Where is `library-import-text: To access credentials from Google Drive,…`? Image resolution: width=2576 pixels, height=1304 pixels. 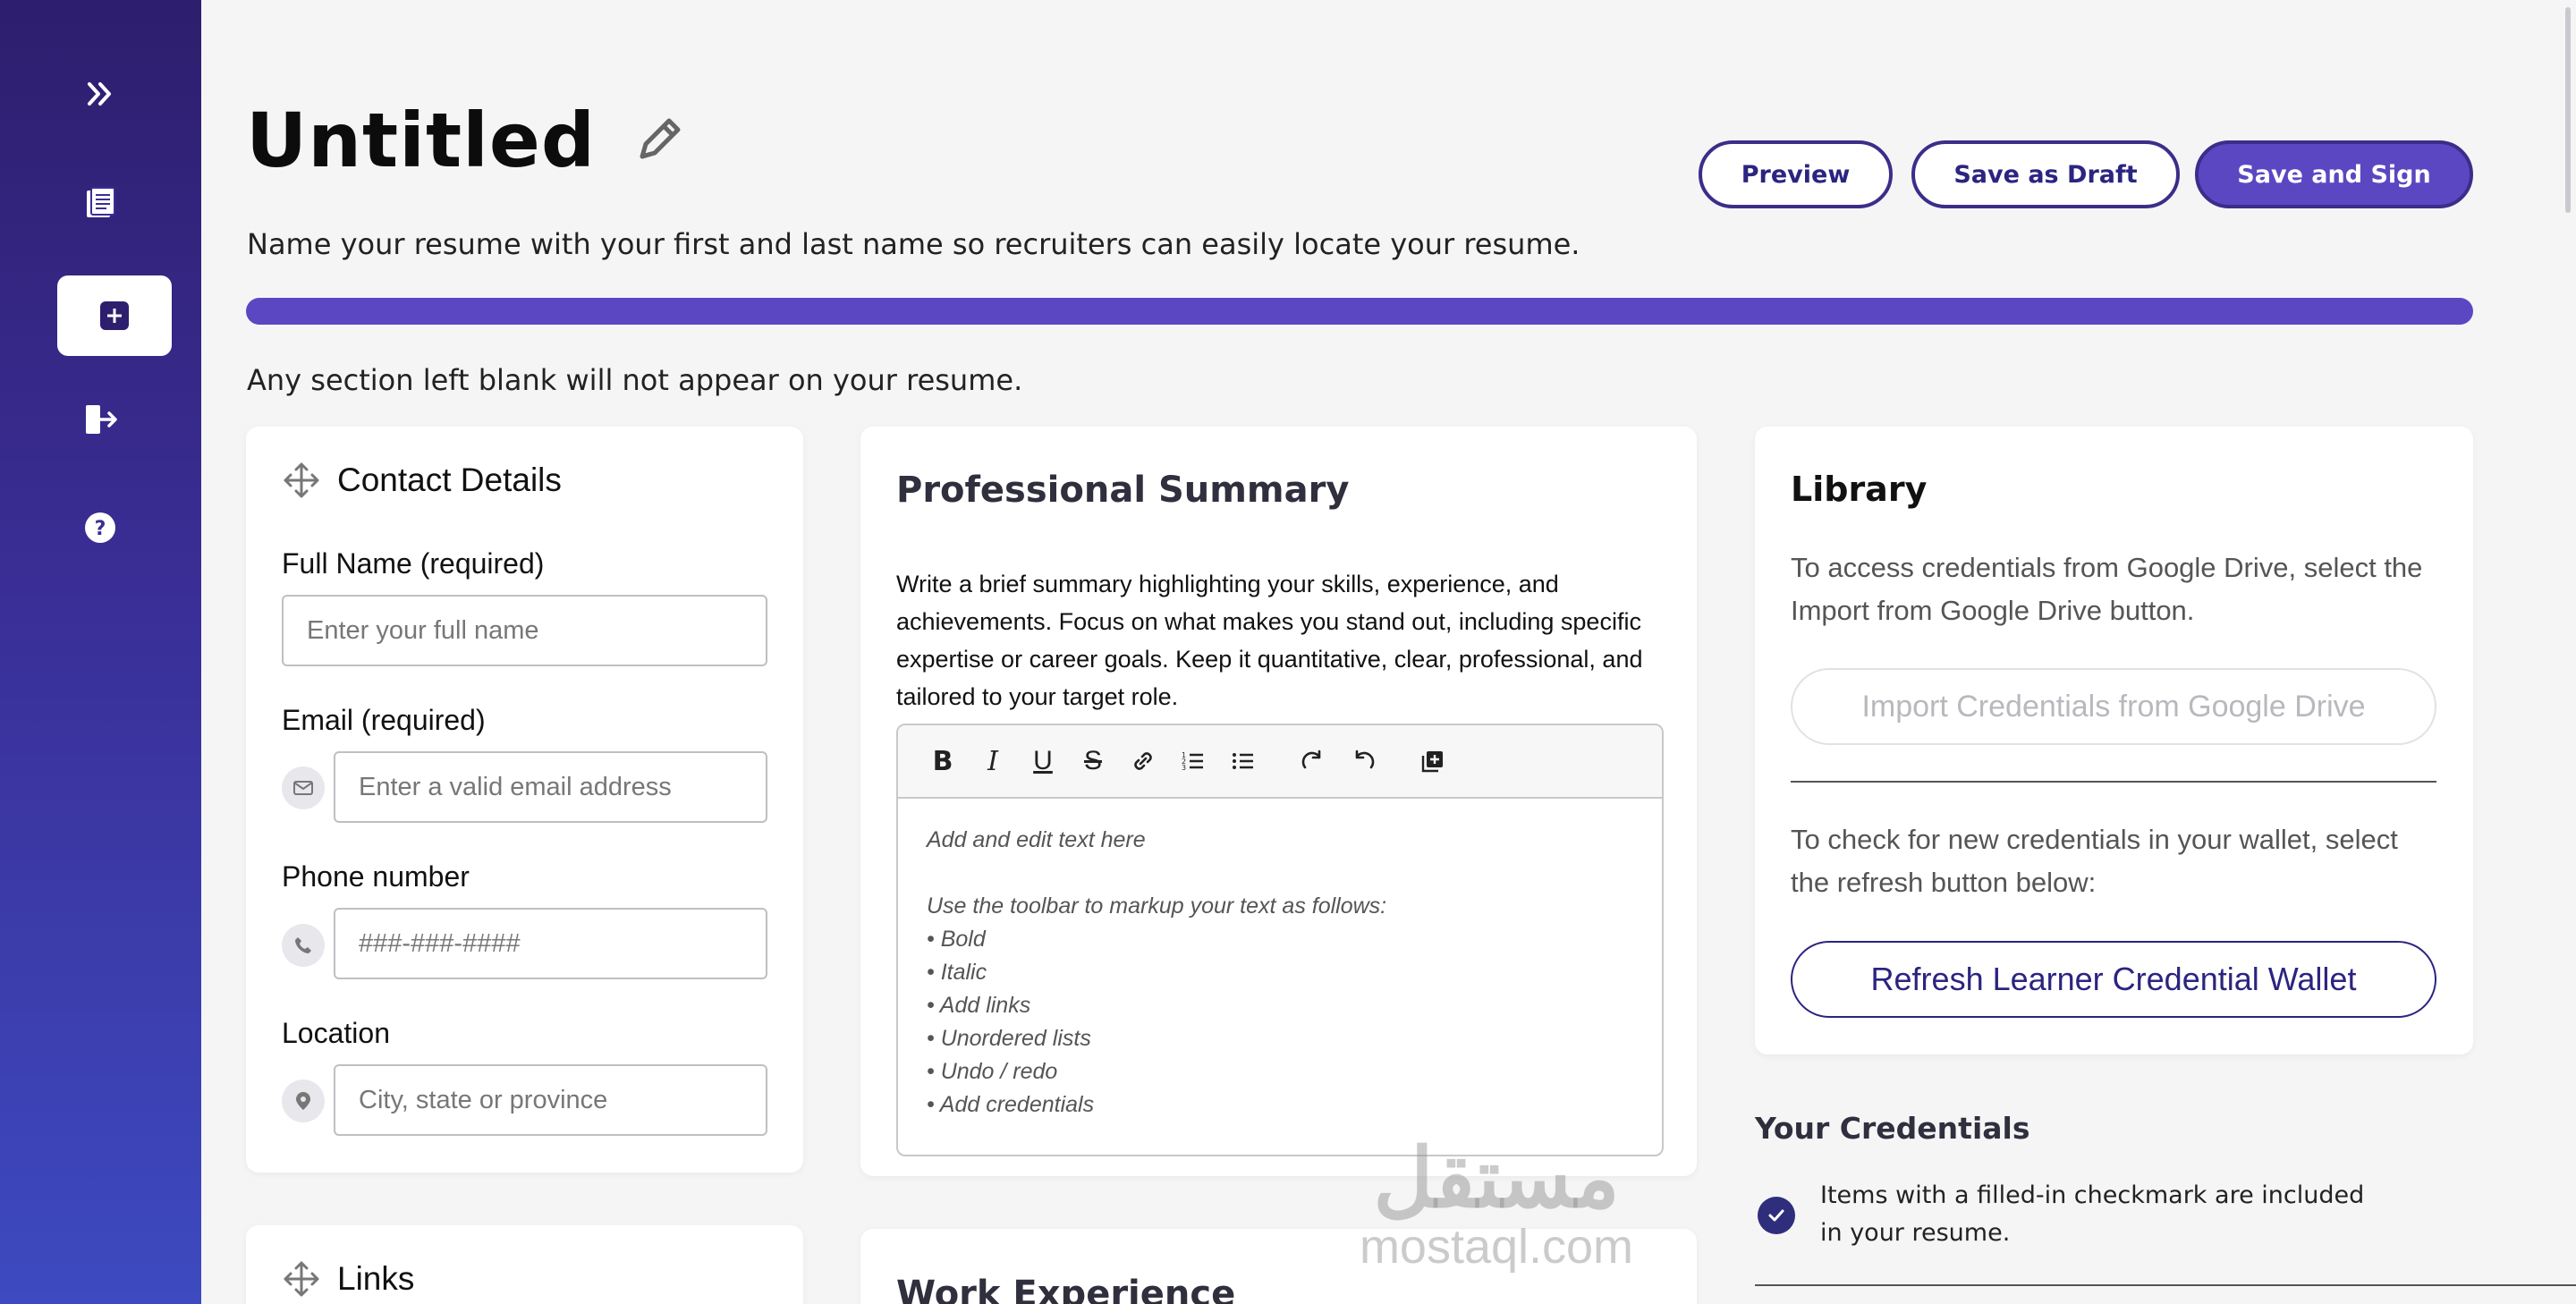 library-import-text: To access credentials from Google Drive,… is located at coordinates (2107, 589).